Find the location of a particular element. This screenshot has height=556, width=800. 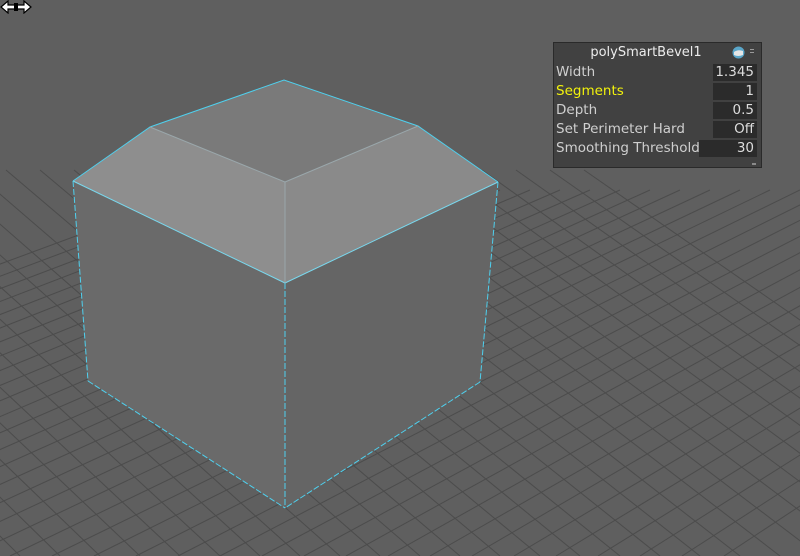

hud-row-set-perimeter-hard: Set Perimeter Hard Off is located at coordinates (657, 129).